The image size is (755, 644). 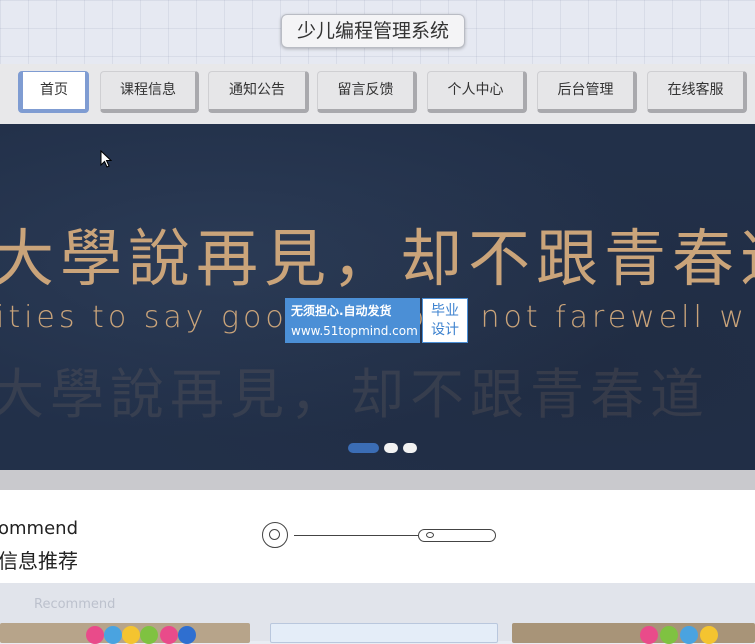 What do you see at coordinates (355, 394) in the screenshot?
I see `banner-ghost-text: 大學說再見，却不跟青春道` at bounding box center [355, 394].